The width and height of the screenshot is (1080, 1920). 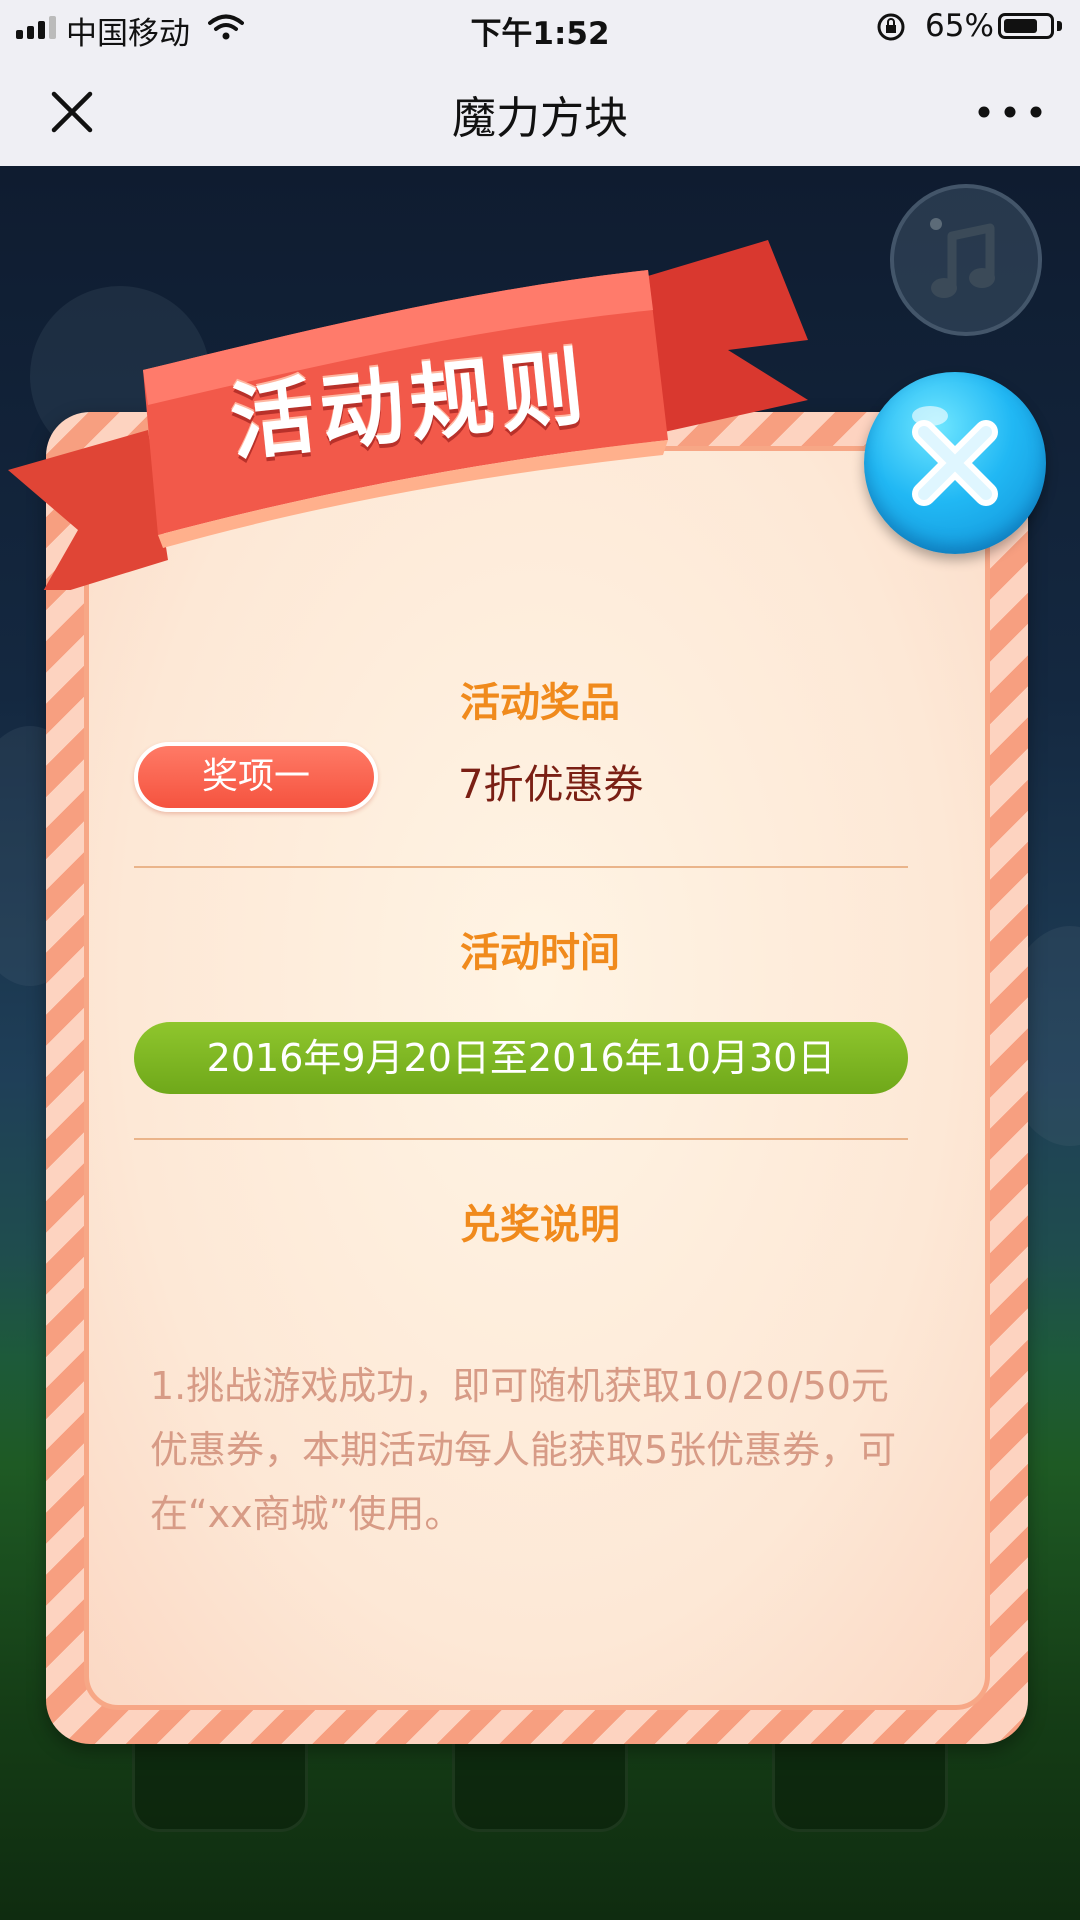 I want to click on modal-close-button, so click(x=955, y=463).